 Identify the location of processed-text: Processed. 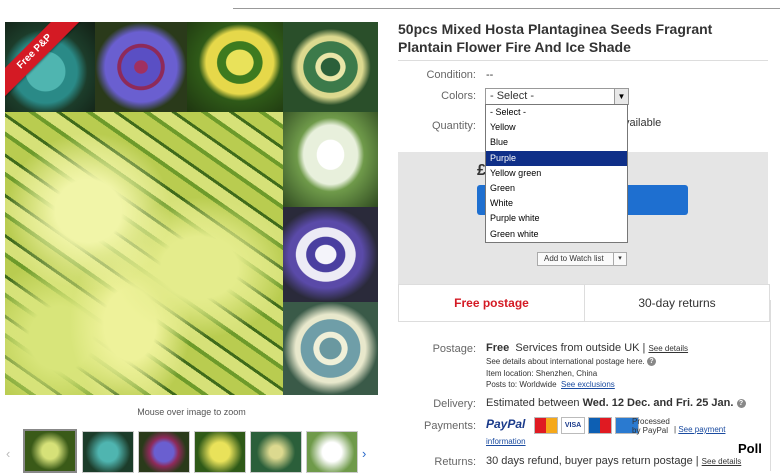
(651, 421).